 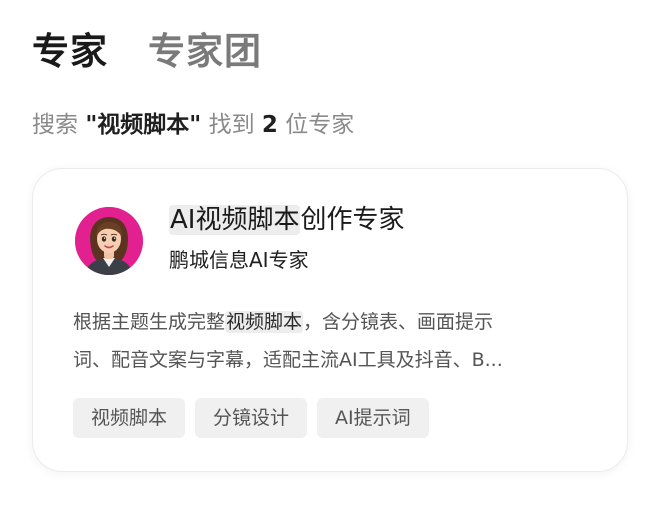 I want to click on avatar, so click(x=109, y=241).